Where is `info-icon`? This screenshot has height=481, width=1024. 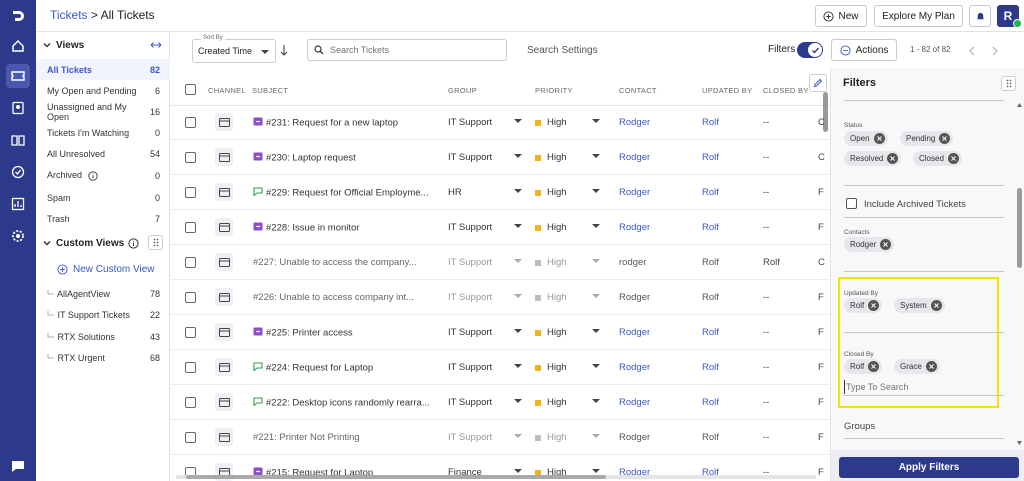
info-icon is located at coordinates (133, 243).